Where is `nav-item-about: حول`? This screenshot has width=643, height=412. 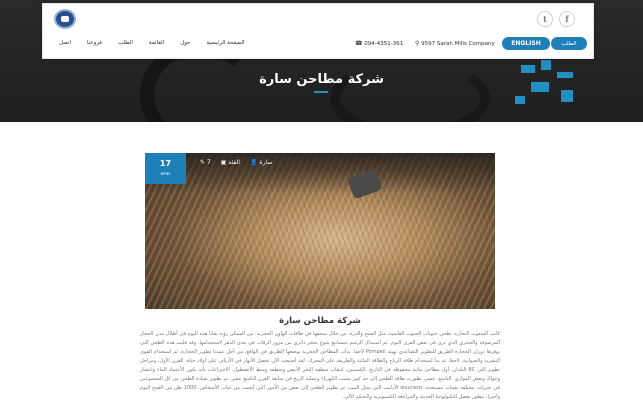
nav-item-about: حول is located at coordinates (185, 43).